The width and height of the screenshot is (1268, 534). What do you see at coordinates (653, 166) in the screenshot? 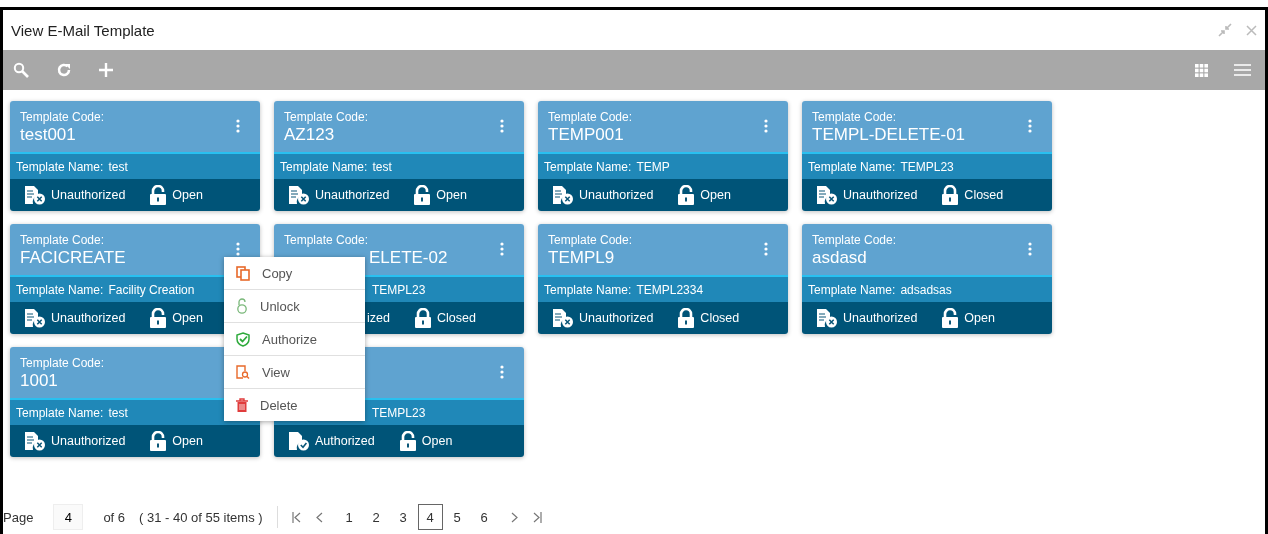
I see `template-name: TEMP` at bounding box center [653, 166].